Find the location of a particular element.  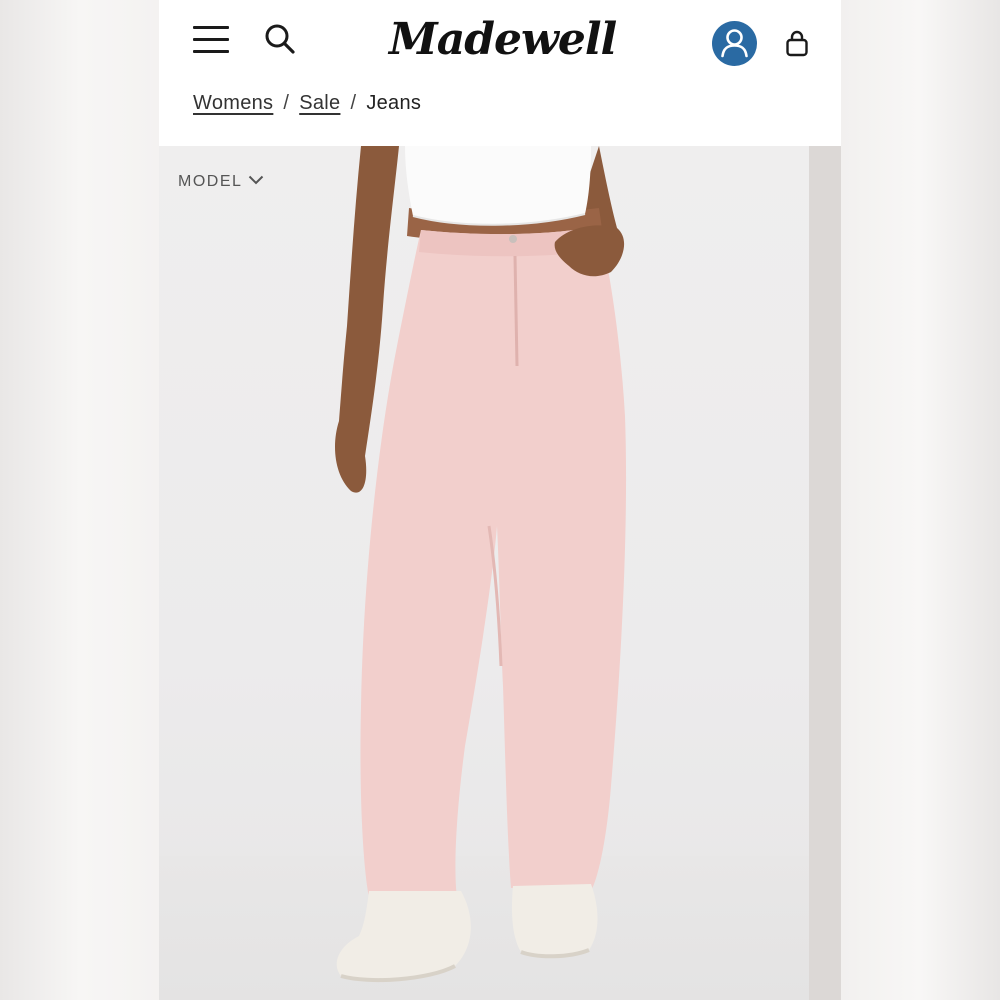

shopping-bag-icon is located at coordinates (797, 44).